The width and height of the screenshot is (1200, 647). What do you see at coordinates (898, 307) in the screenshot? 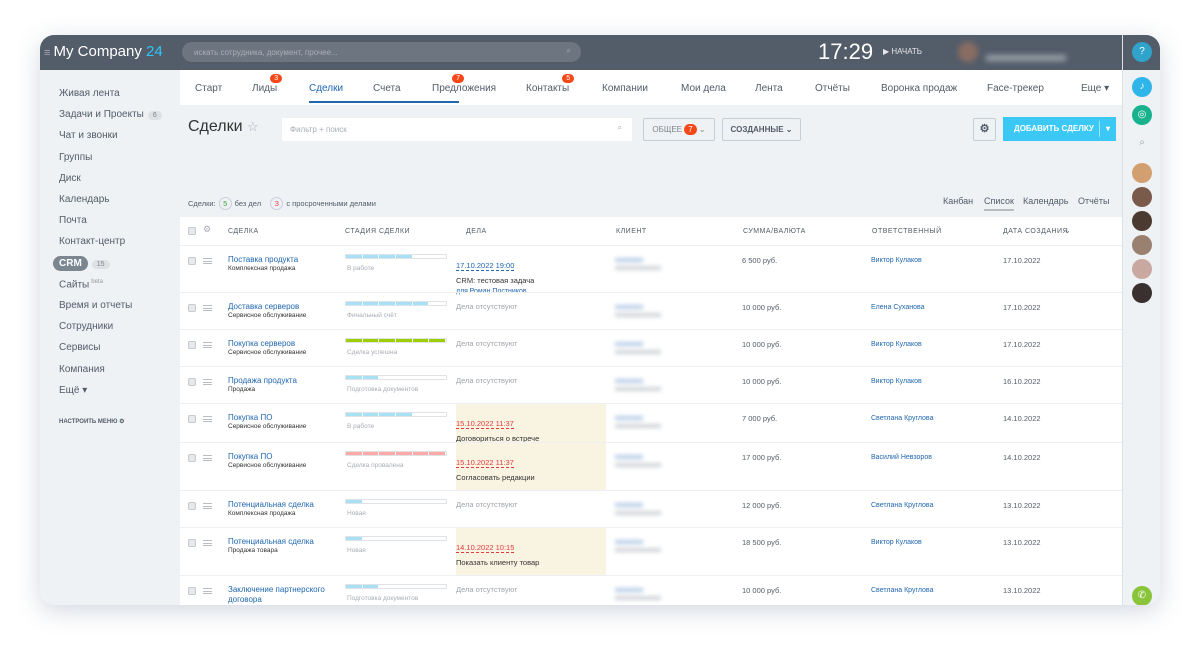
I see `responsible-link: Елена Суханова` at bounding box center [898, 307].